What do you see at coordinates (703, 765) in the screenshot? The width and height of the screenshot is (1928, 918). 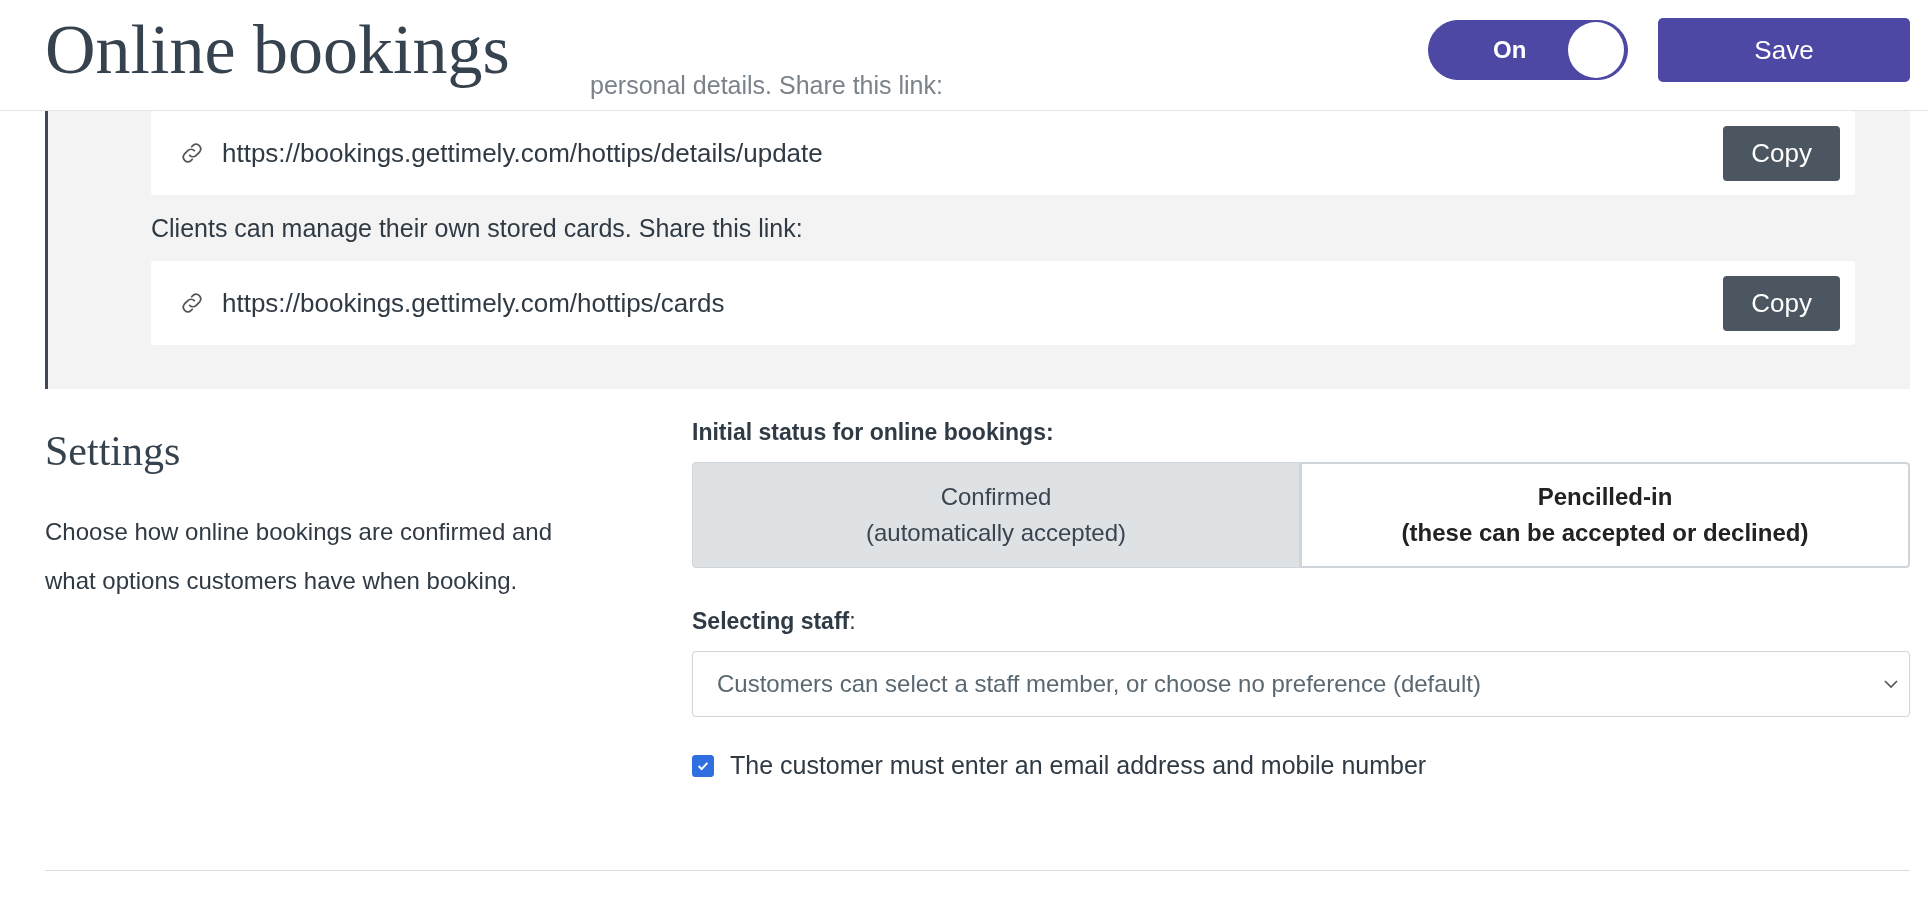 I see `checkbox` at bounding box center [703, 765].